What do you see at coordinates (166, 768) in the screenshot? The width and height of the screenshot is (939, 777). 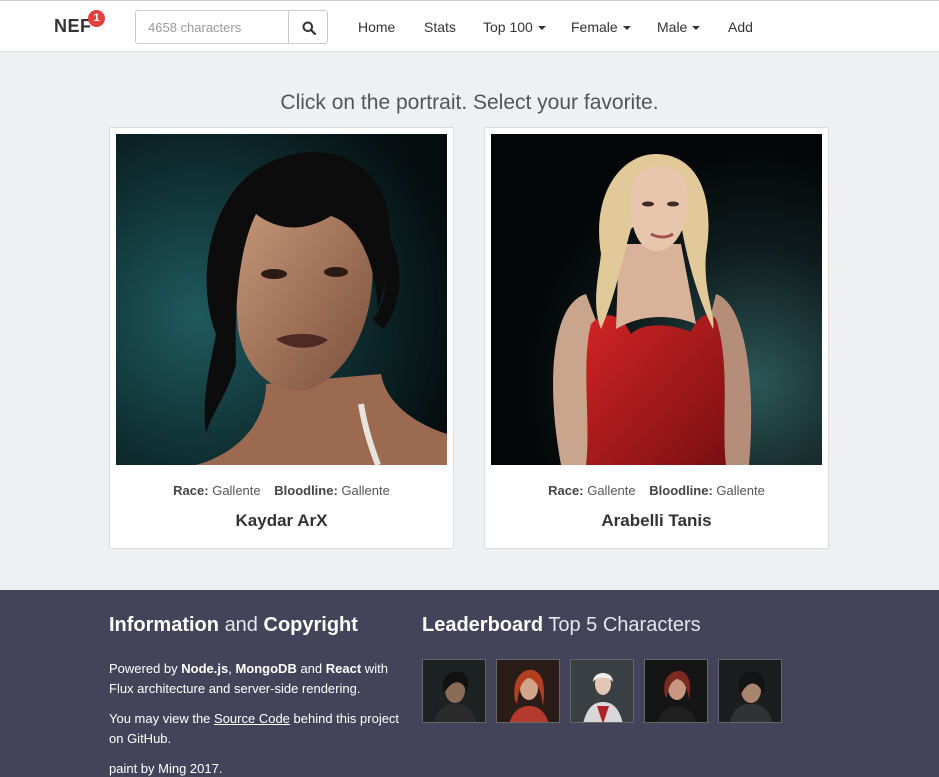 I see `credit-text: paint by Ming 2017.` at bounding box center [166, 768].